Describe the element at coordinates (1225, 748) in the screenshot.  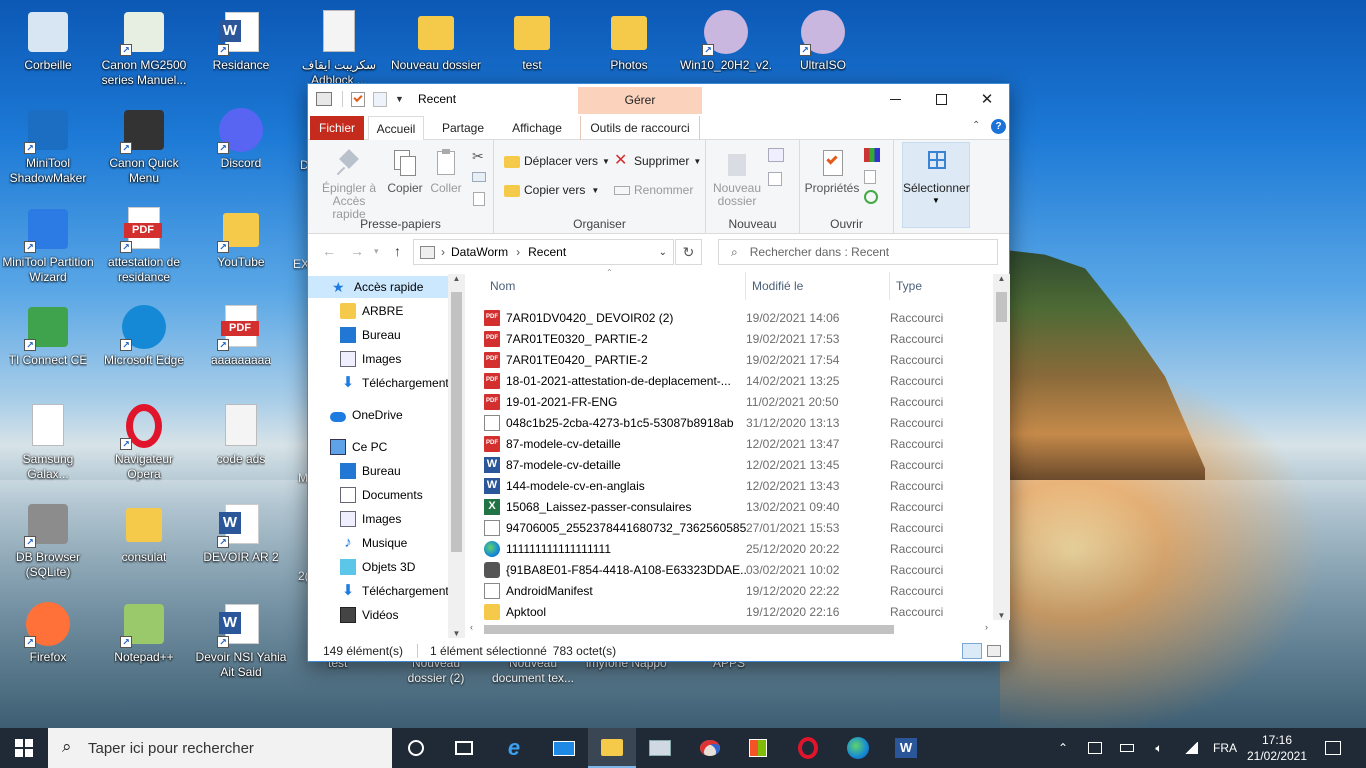
I see `language-indicator: FRA` at that location.